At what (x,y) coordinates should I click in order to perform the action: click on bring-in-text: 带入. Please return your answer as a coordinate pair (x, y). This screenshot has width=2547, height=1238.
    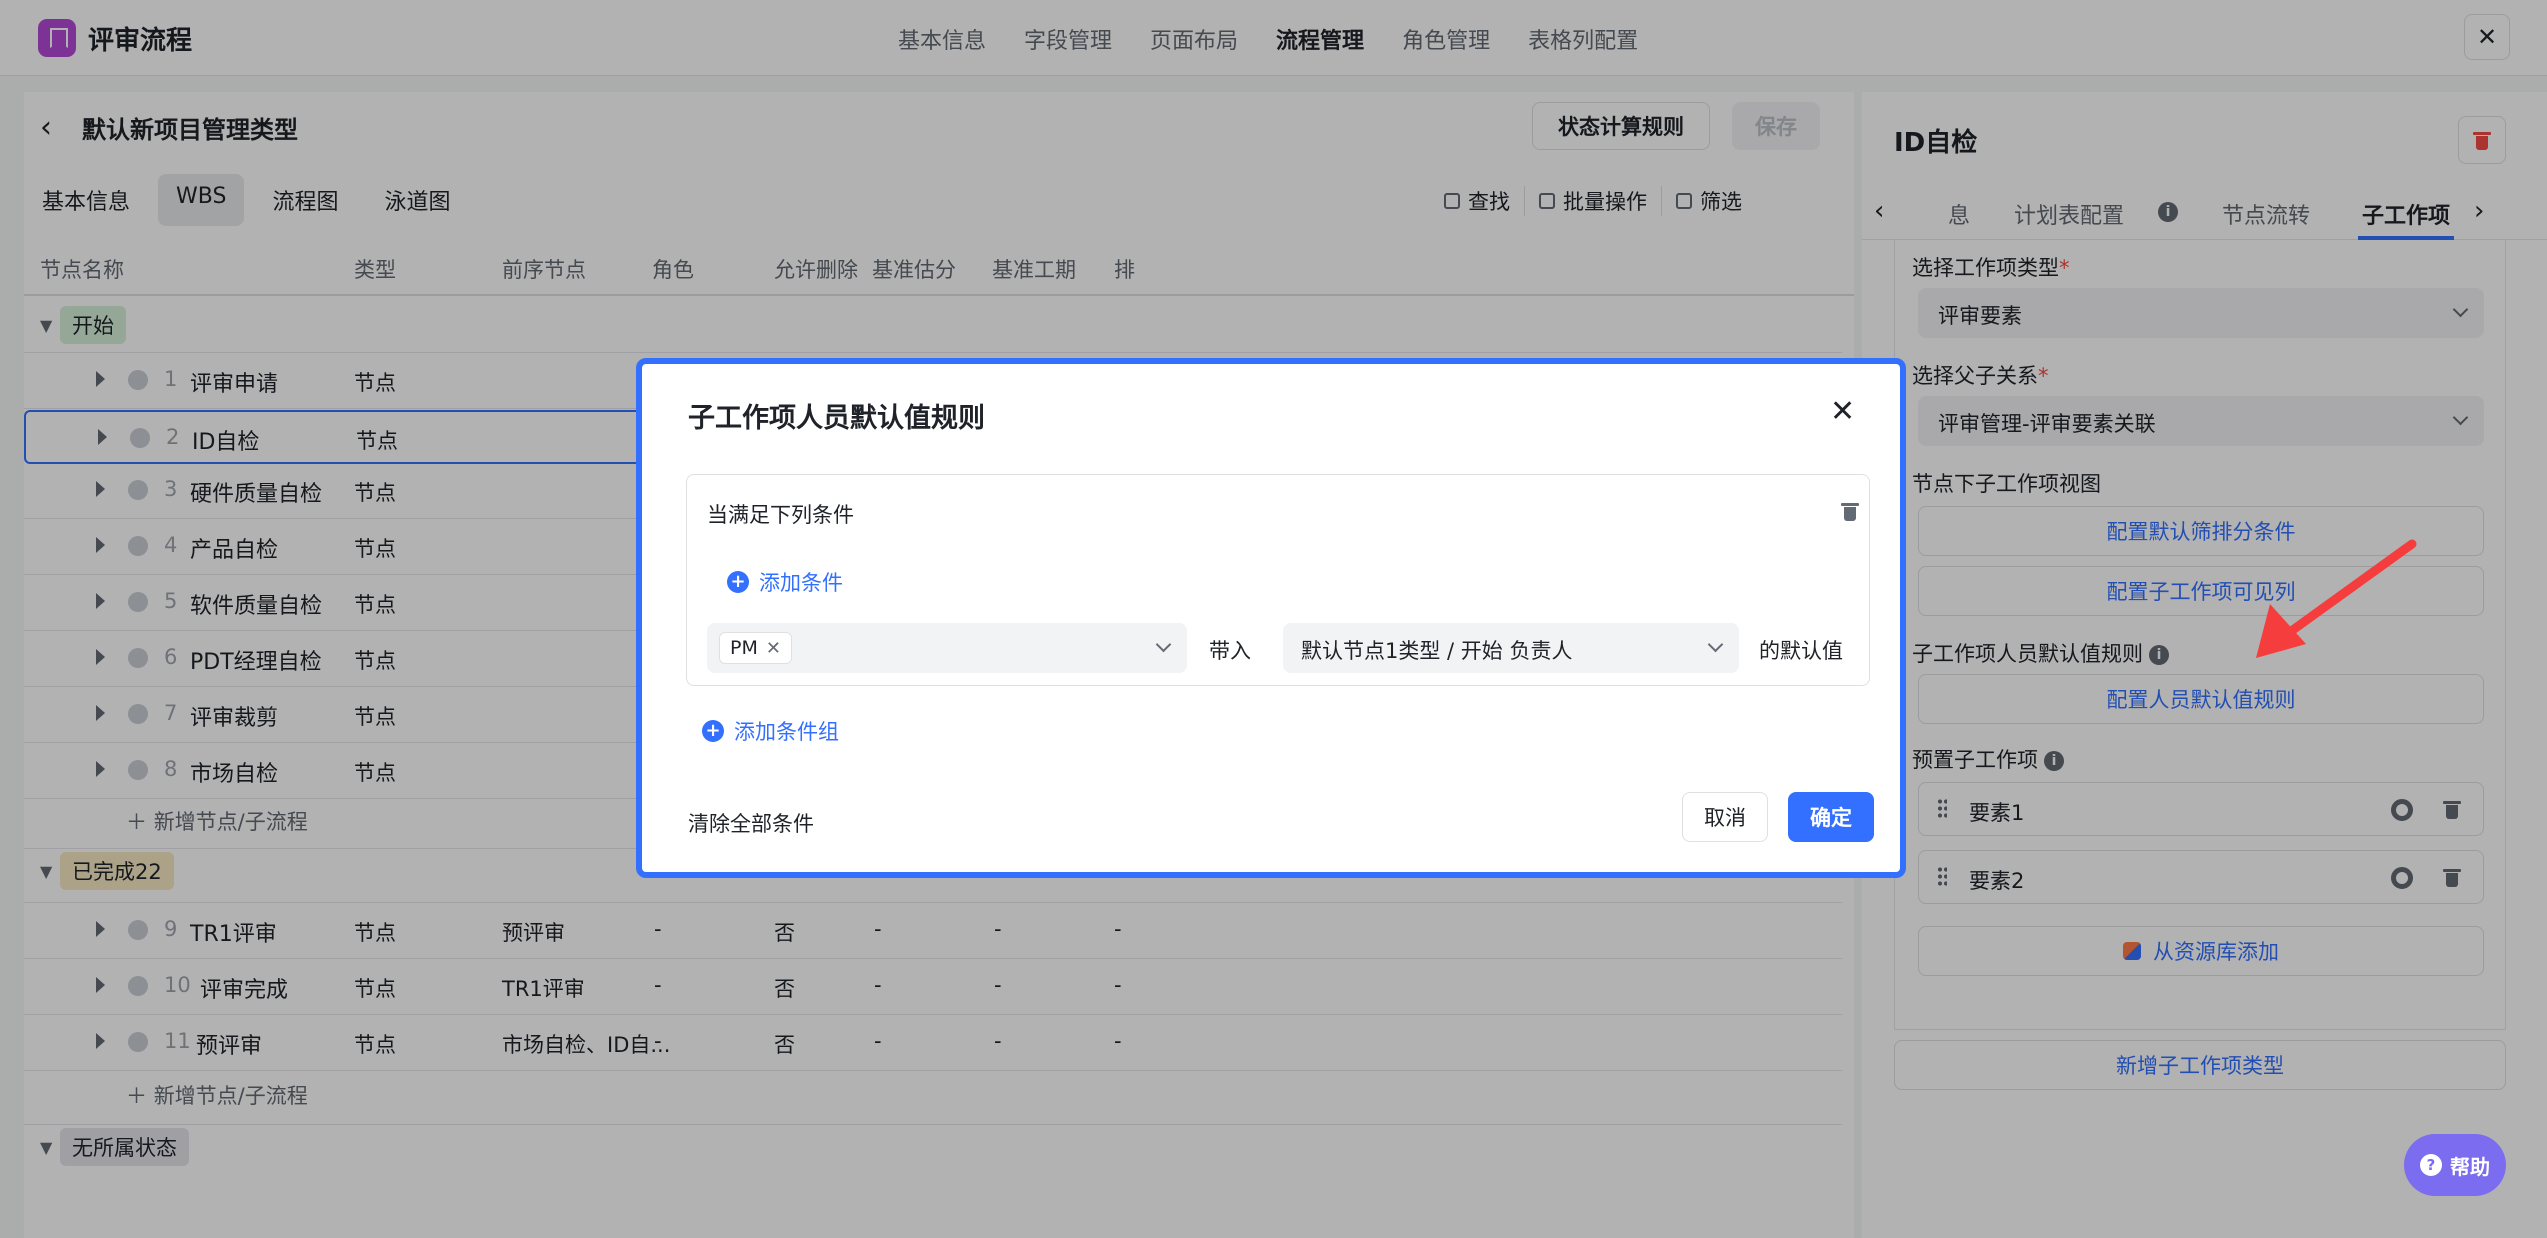
    Looking at the image, I should click on (1230, 651).